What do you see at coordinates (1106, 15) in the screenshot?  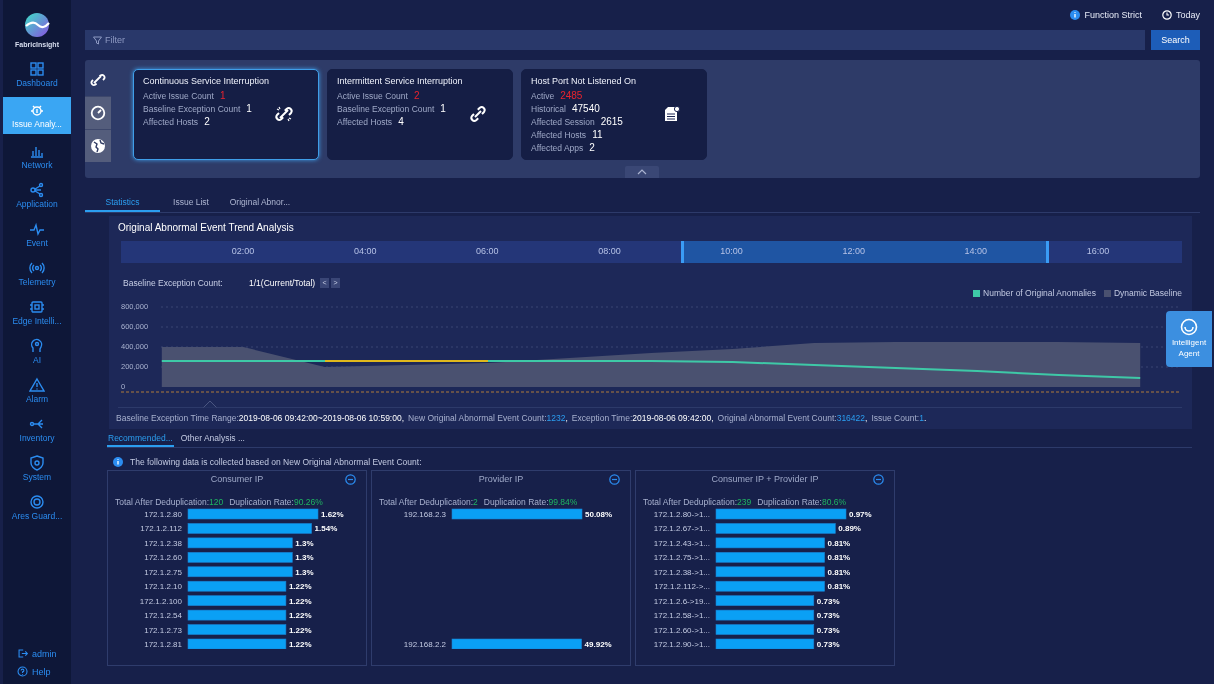 I see `top-link: Function Strict` at bounding box center [1106, 15].